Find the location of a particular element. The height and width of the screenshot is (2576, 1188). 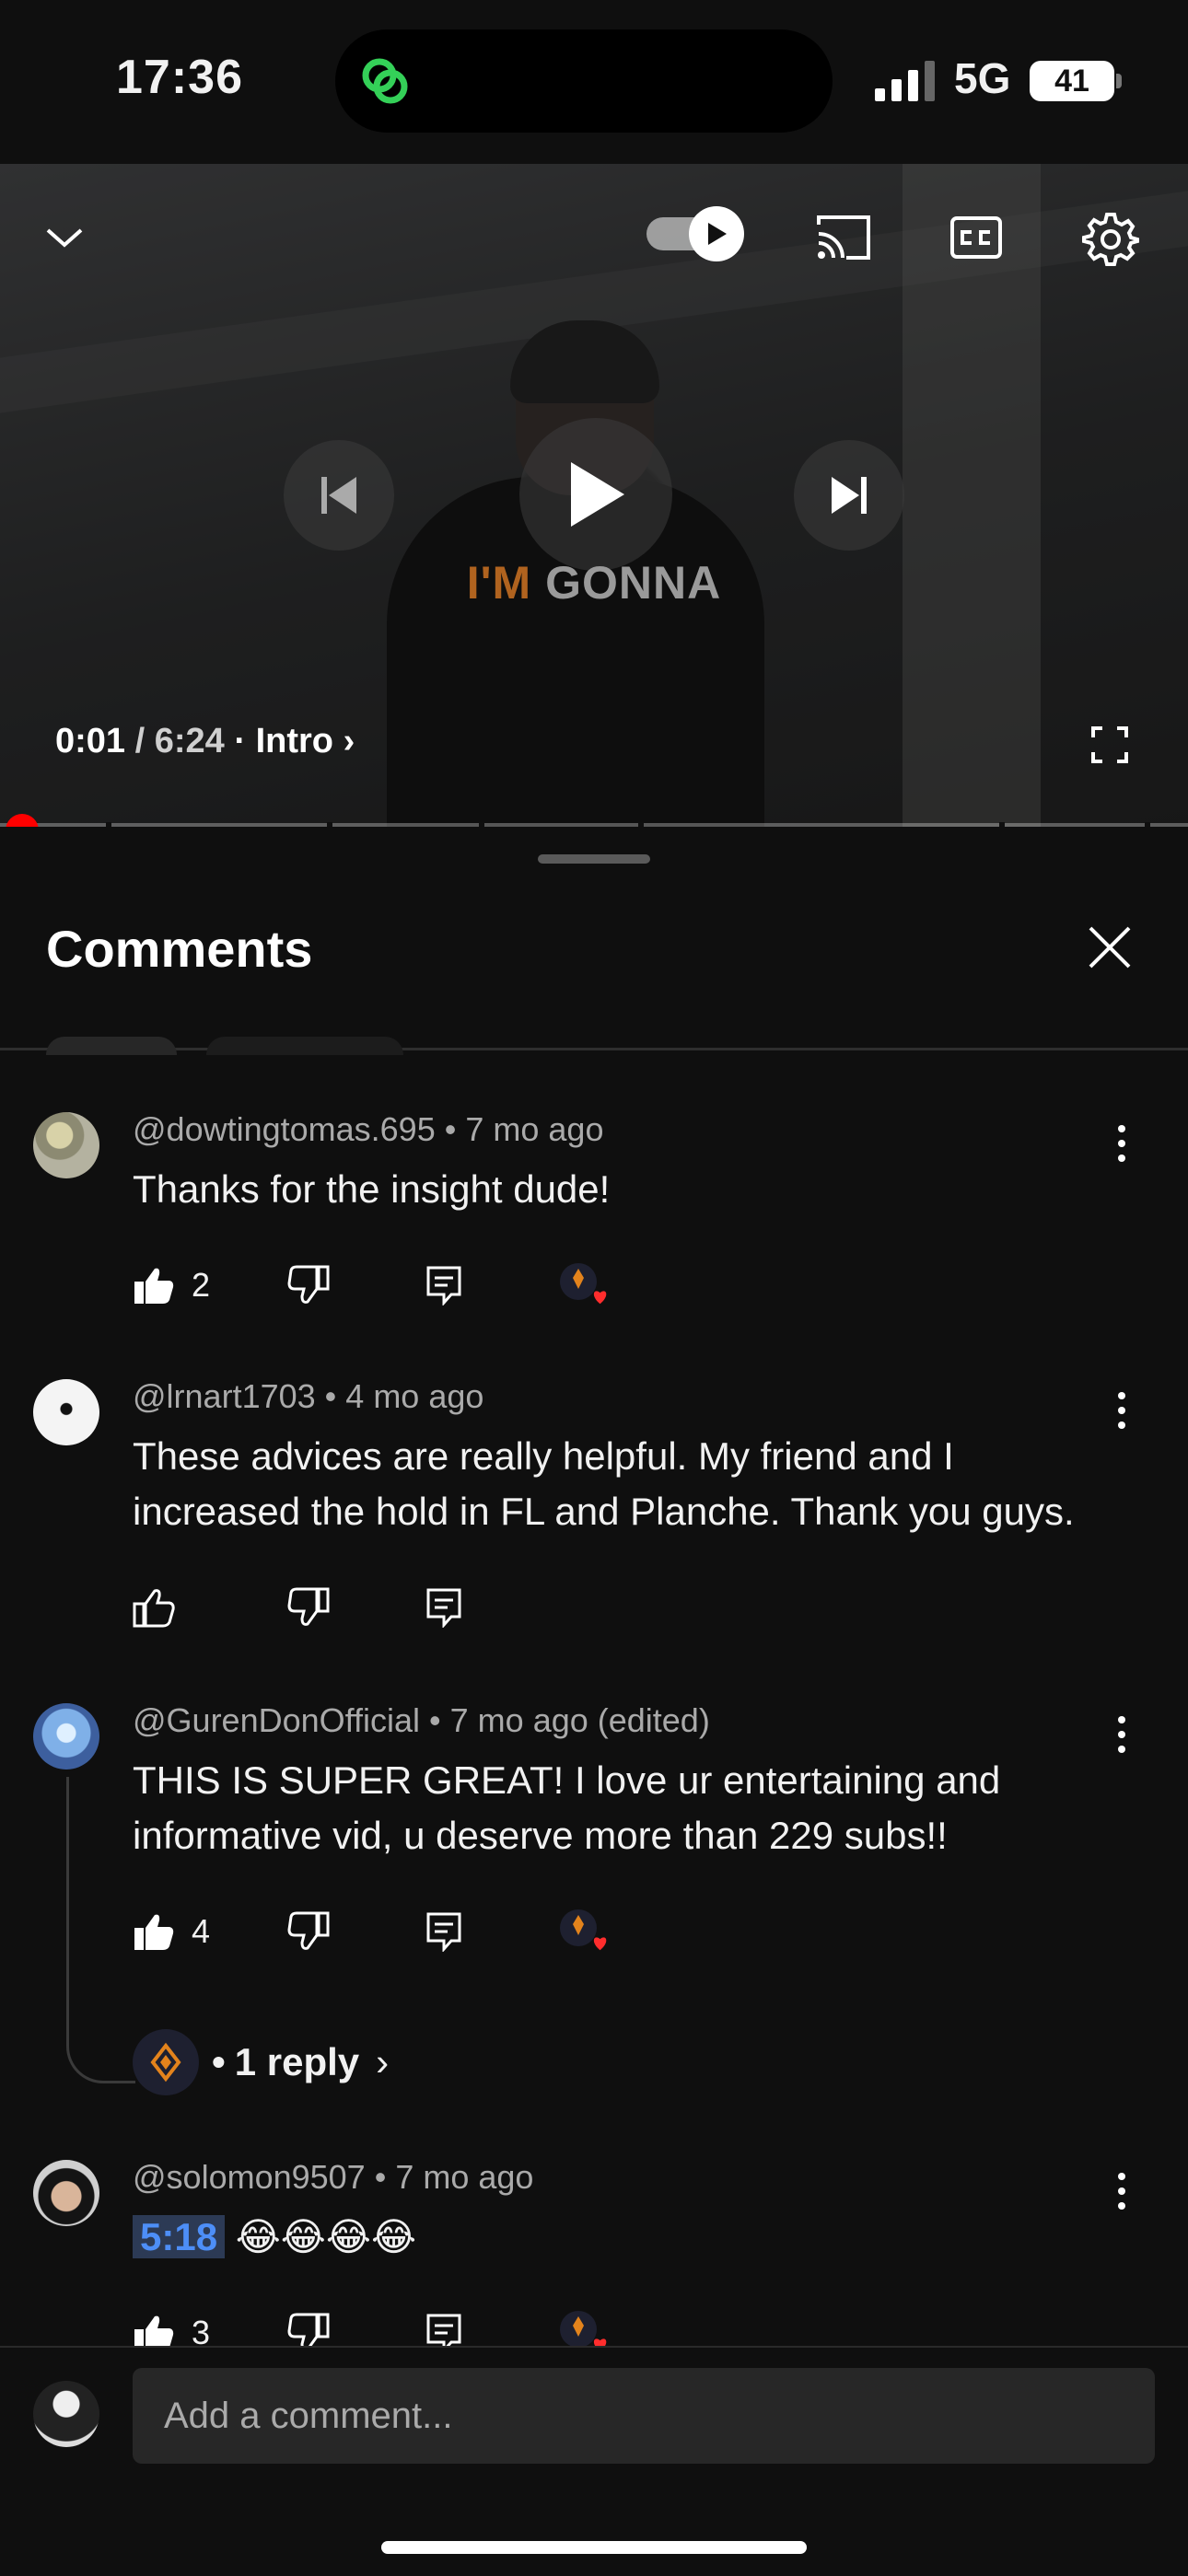

status-time: 17:36 is located at coordinates (179, 77).